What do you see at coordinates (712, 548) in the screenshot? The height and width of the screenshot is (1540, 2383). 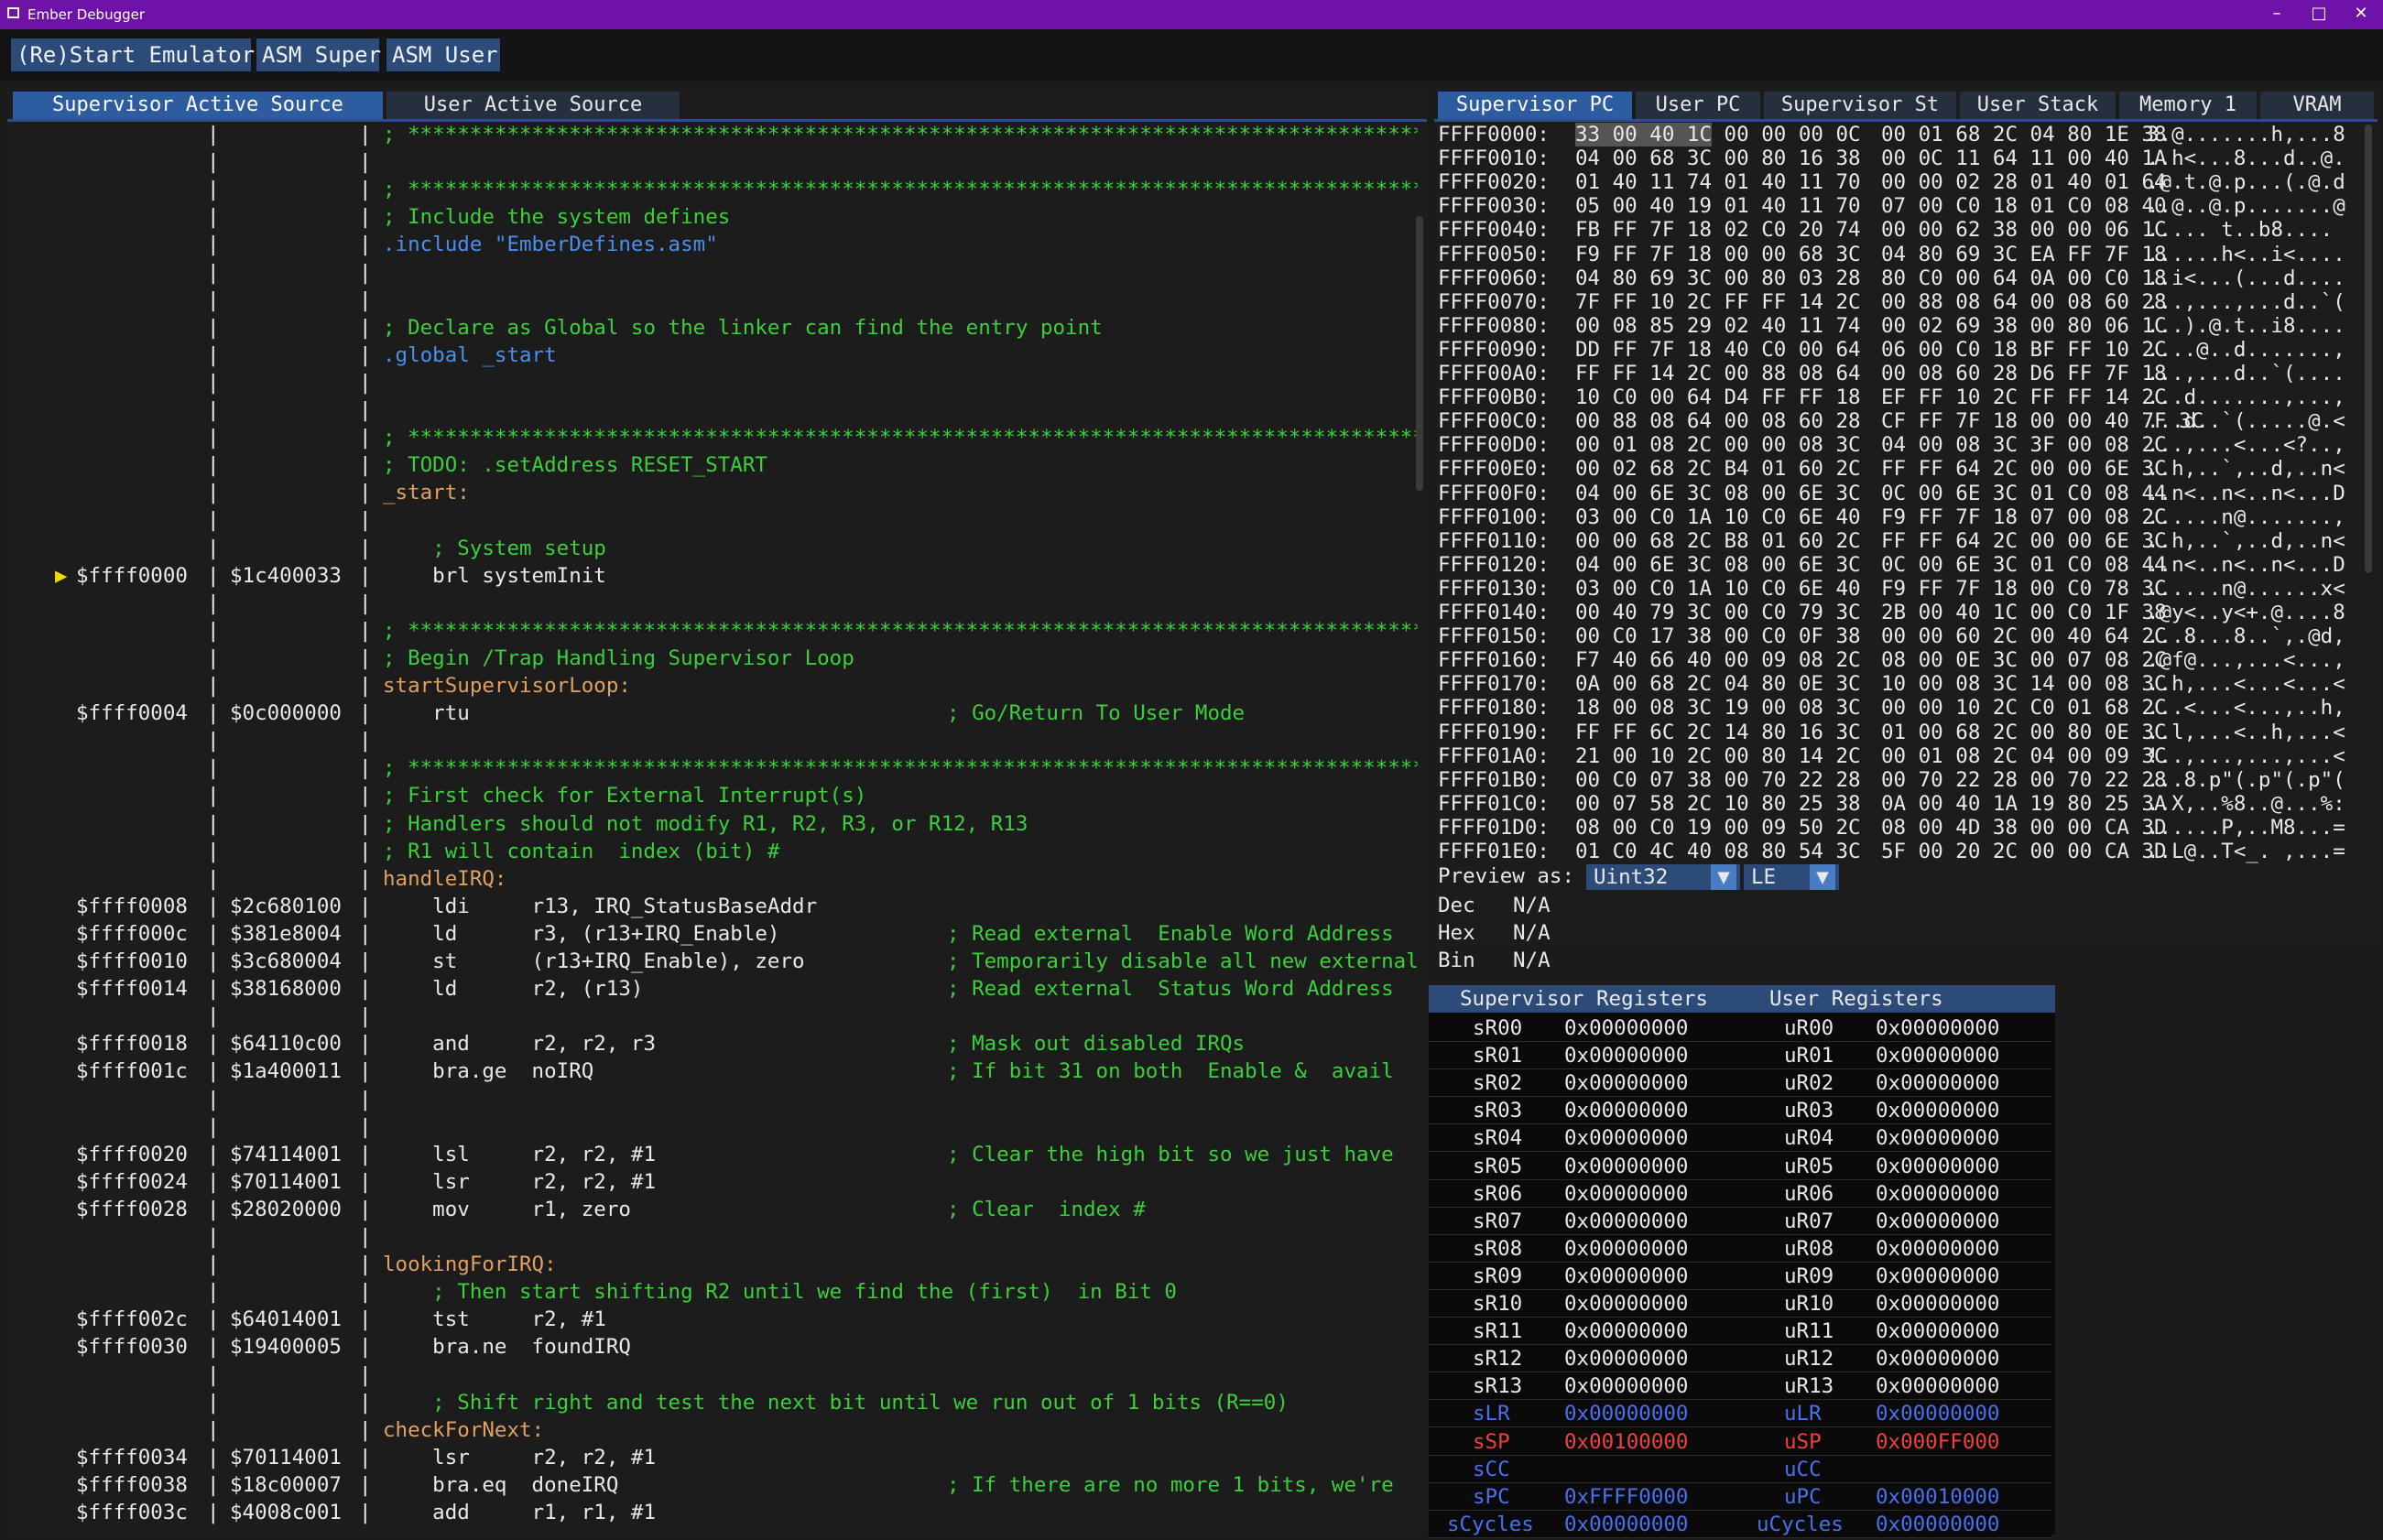 I see `source-line: | | ; System setup` at bounding box center [712, 548].